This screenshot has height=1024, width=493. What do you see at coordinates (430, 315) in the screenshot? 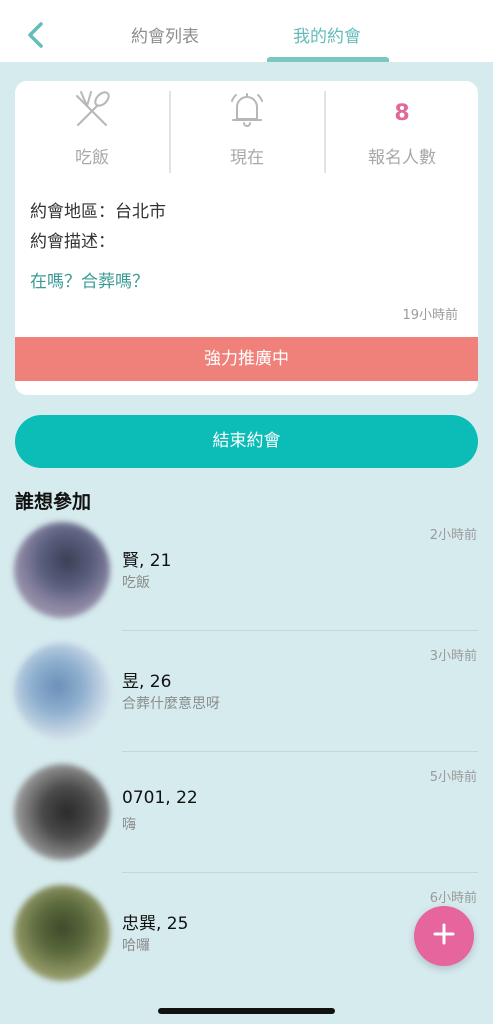
I see `posted-time: 19小時前` at bounding box center [430, 315].